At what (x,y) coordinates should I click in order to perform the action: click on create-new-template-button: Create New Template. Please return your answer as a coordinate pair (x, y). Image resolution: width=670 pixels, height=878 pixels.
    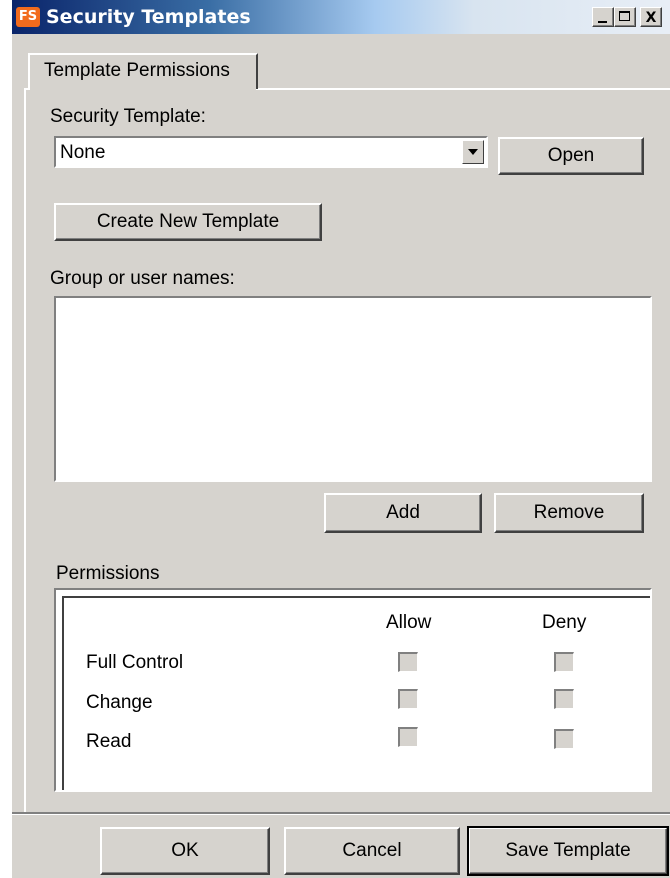
    Looking at the image, I should click on (188, 222).